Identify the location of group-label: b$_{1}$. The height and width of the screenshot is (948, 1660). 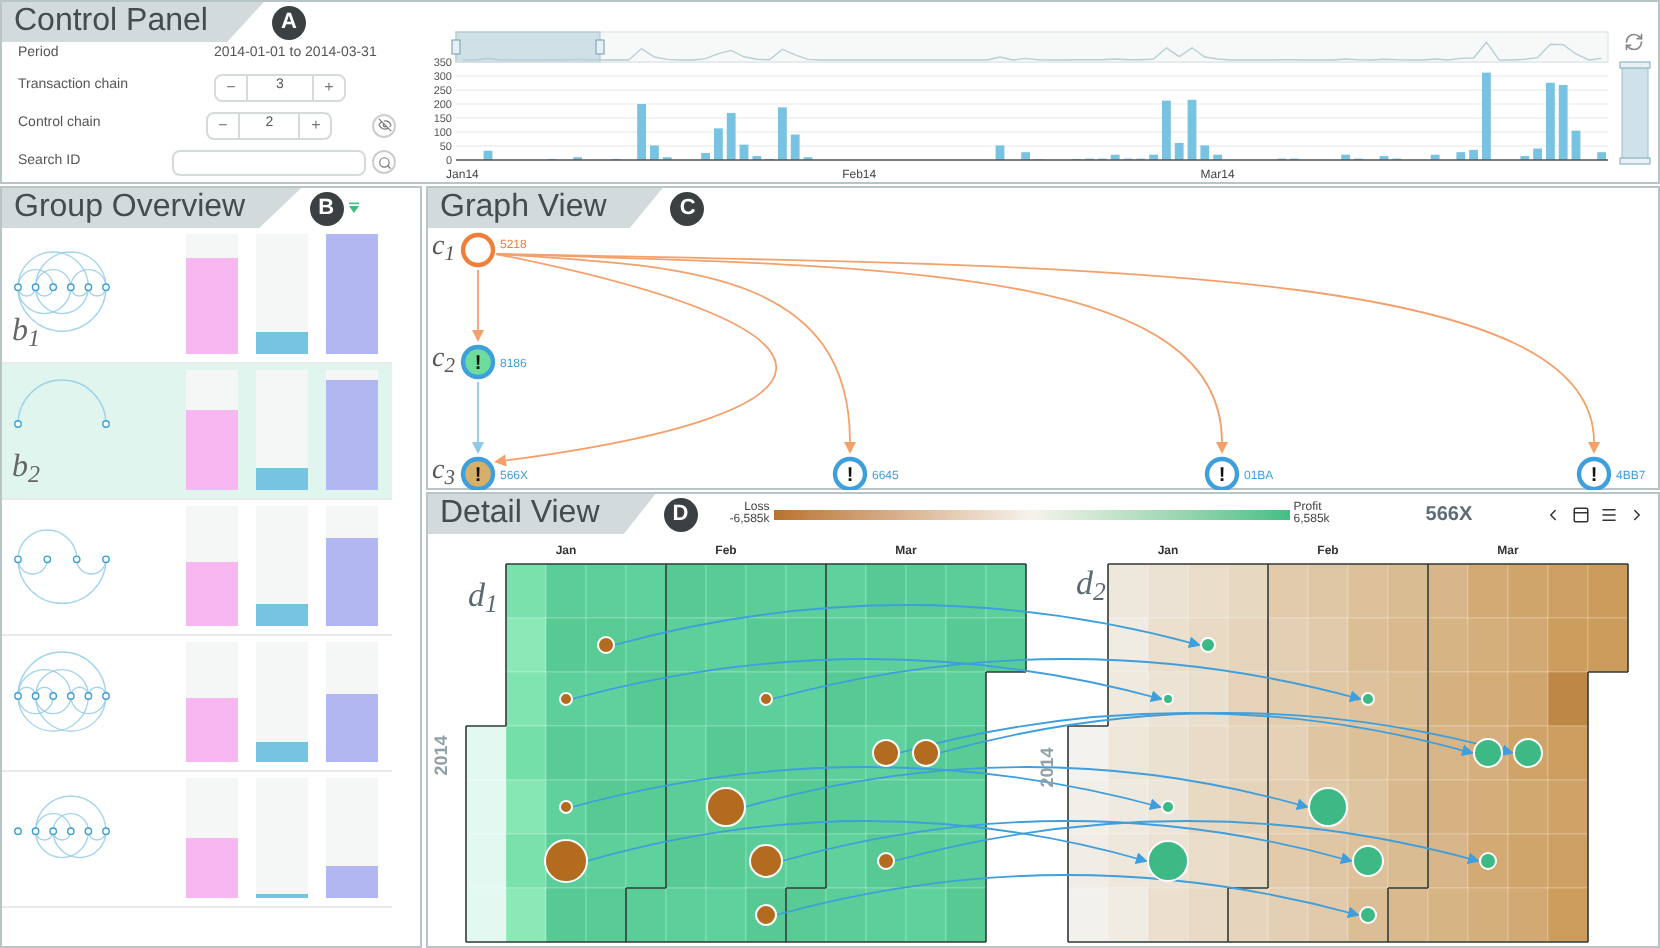
(26, 334).